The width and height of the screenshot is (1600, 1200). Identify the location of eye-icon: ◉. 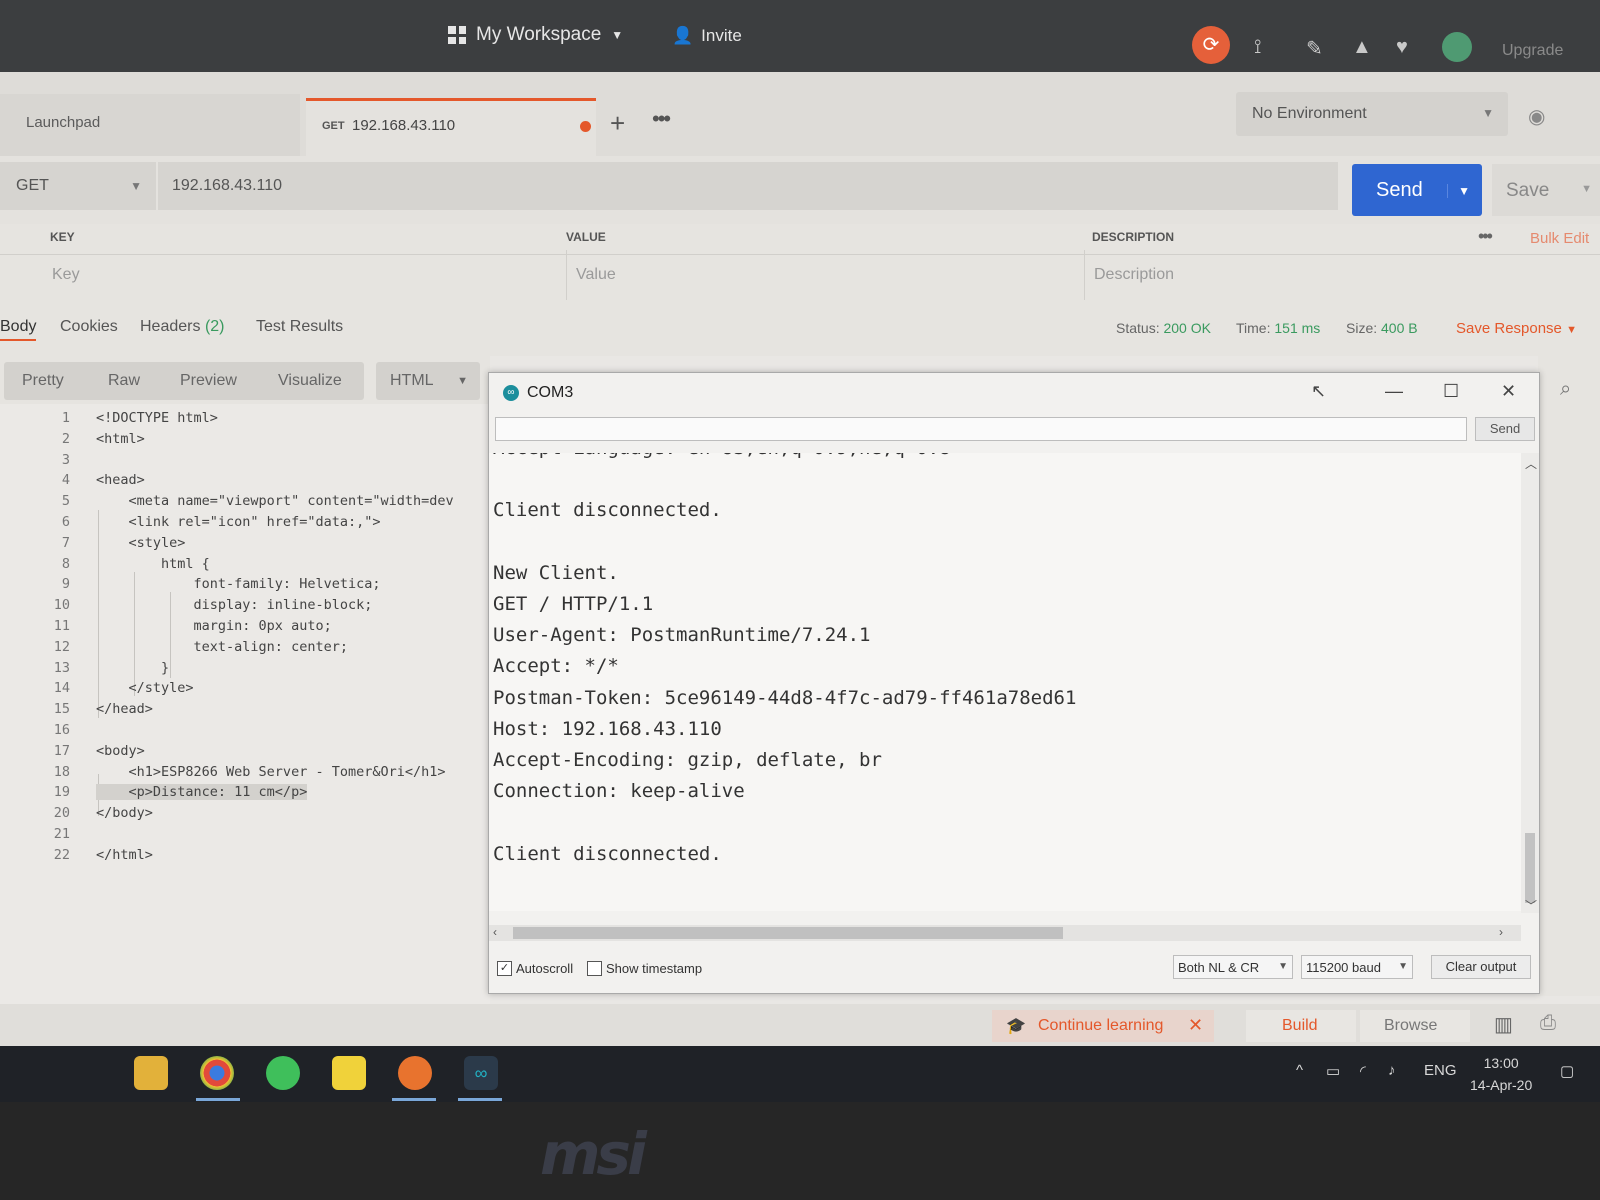
(1536, 116).